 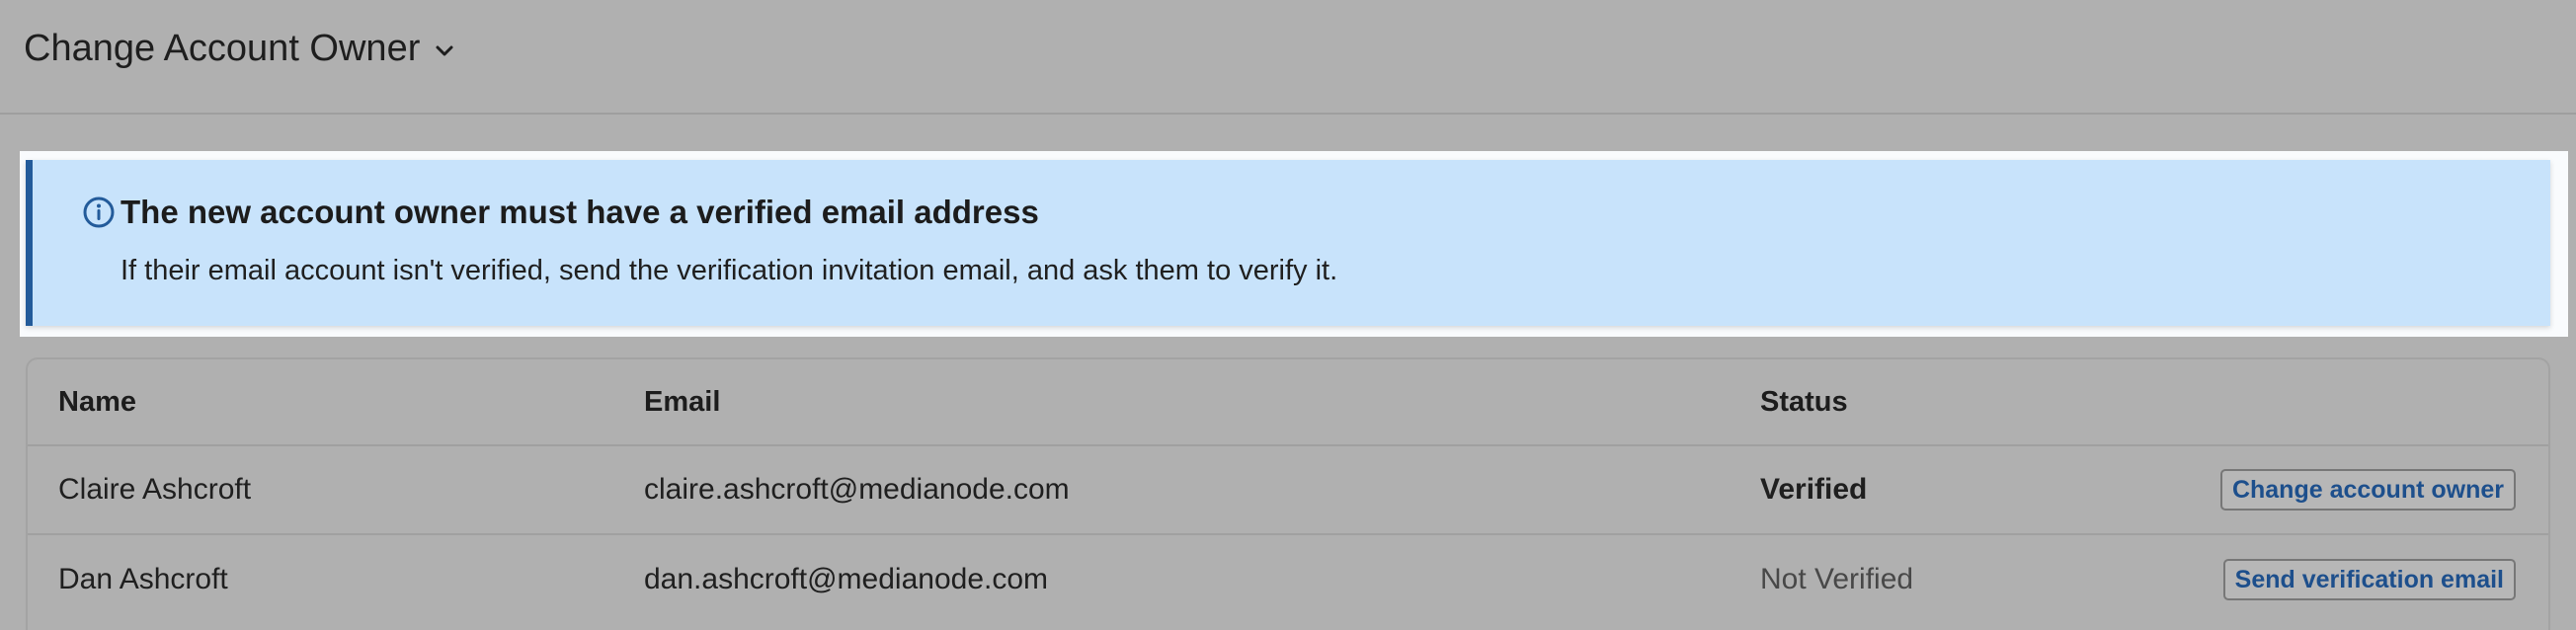 What do you see at coordinates (2369, 579) in the screenshot?
I see `send-verification-email-button: Send verification email` at bounding box center [2369, 579].